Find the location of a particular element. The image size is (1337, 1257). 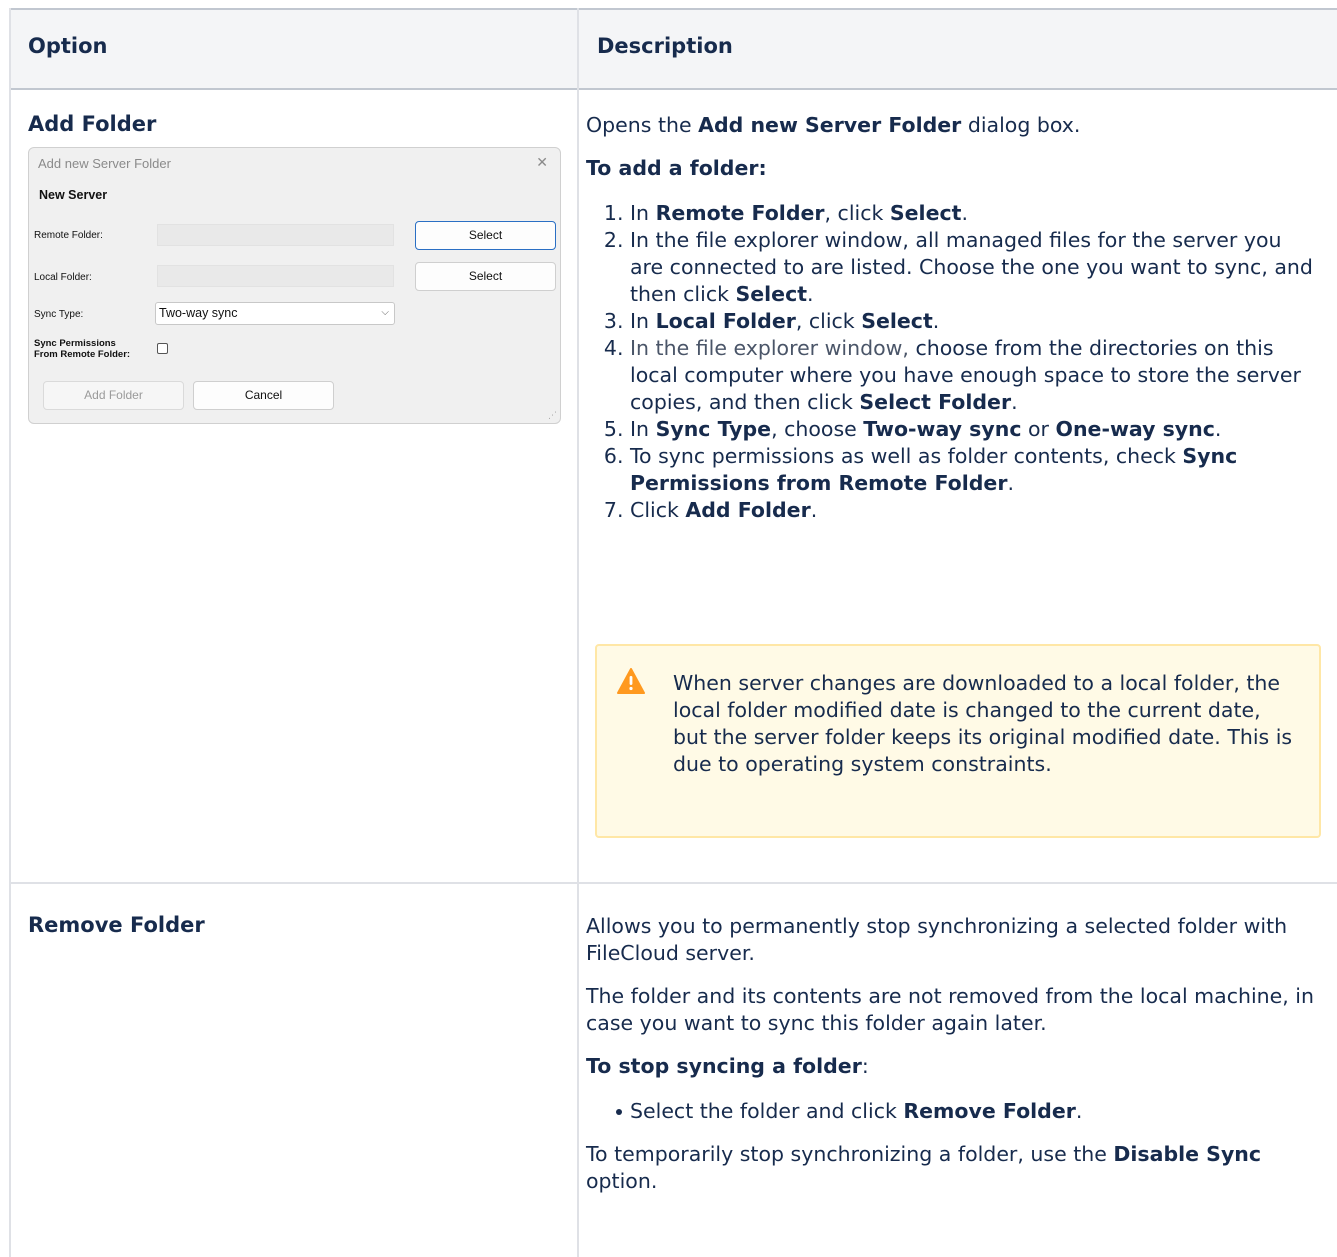

cancel-button: Cancel is located at coordinates (263, 395).